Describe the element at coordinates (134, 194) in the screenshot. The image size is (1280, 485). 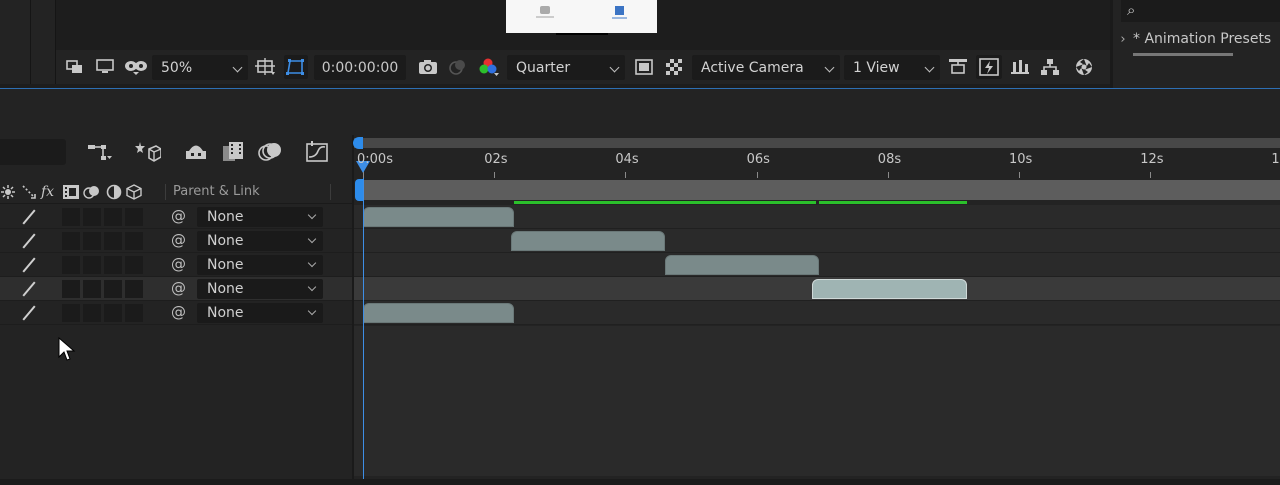
I see `3d-layer-column-icon` at that location.